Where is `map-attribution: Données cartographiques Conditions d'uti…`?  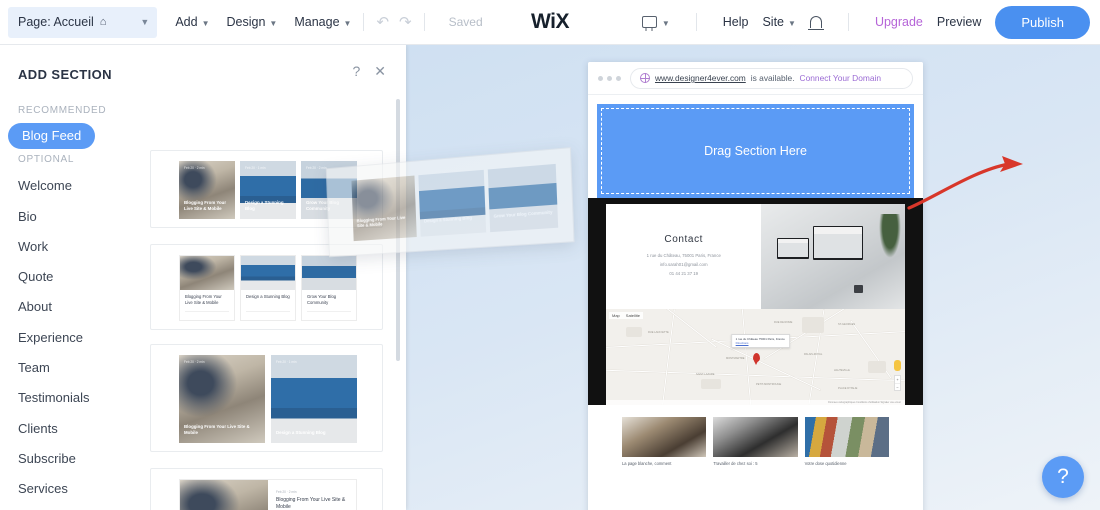
map-attribution: Données cartographiques Conditions d'uti… is located at coordinates (755, 402).